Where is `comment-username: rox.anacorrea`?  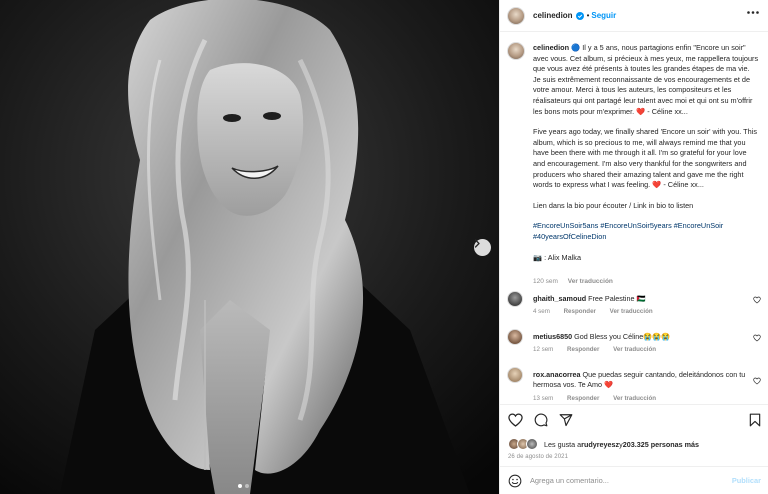
comment-username: rox.anacorrea is located at coordinates (557, 374).